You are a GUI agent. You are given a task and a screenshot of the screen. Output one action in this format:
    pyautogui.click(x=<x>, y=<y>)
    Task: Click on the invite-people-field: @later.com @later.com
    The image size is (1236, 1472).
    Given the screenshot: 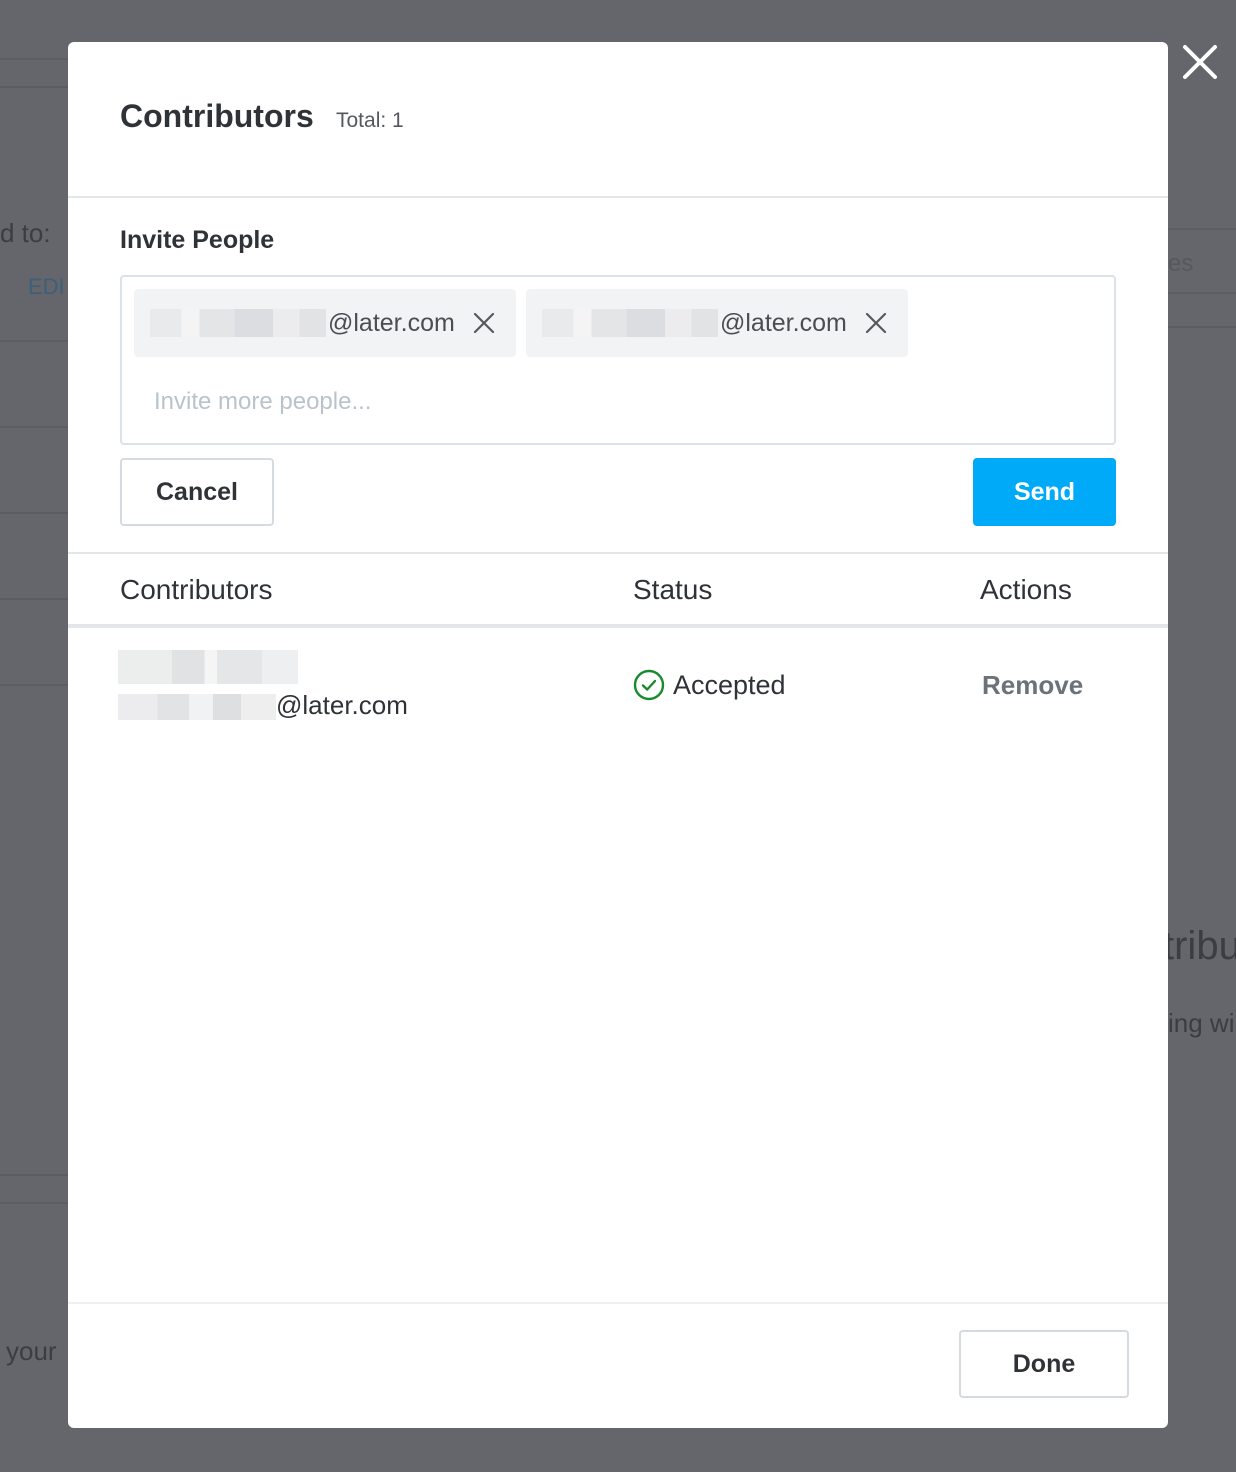 What is the action you would take?
    pyautogui.click(x=618, y=360)
    